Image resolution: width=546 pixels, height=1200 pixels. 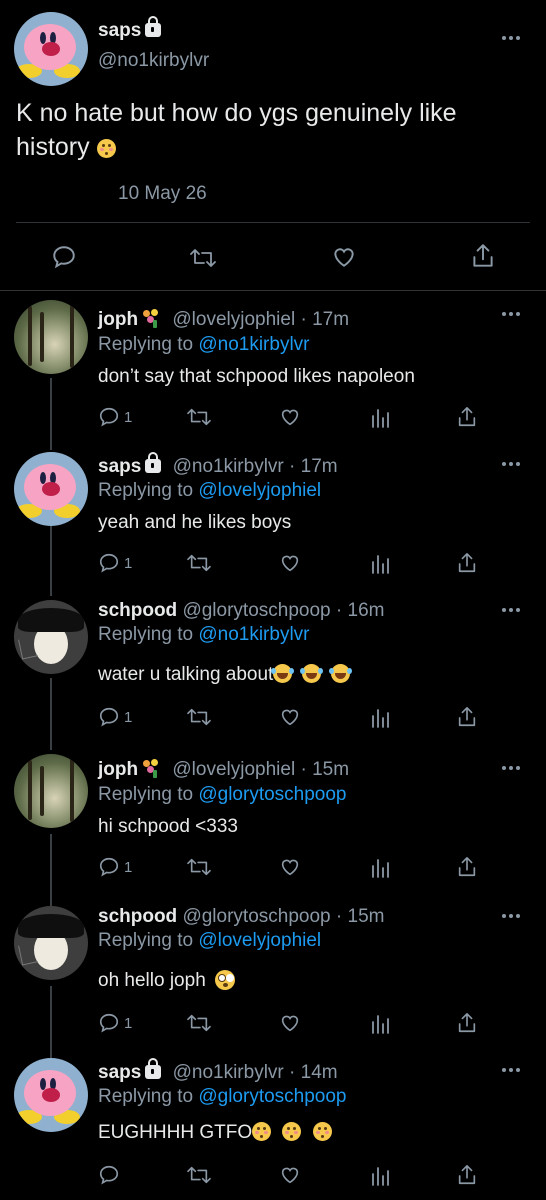 I want to click on replying-to: Replying to @no1kirbylvr, so click(x=204, y=344).